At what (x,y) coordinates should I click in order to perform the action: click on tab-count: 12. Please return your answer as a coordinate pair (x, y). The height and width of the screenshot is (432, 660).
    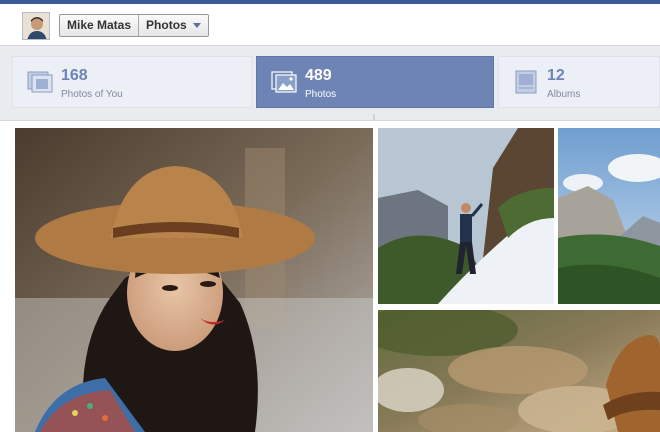
    Looking at the image, I should click on (556, 75).